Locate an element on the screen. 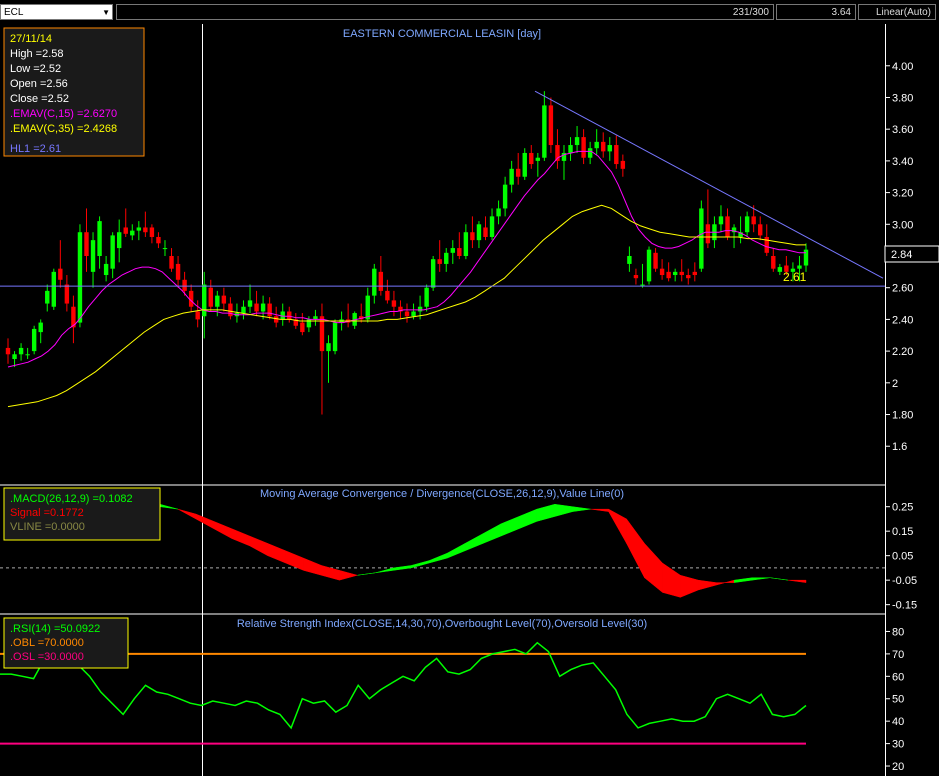 This screenshot has width=939, height=776. price-tick-label: 3.20 is located at coordinates (902, 194).